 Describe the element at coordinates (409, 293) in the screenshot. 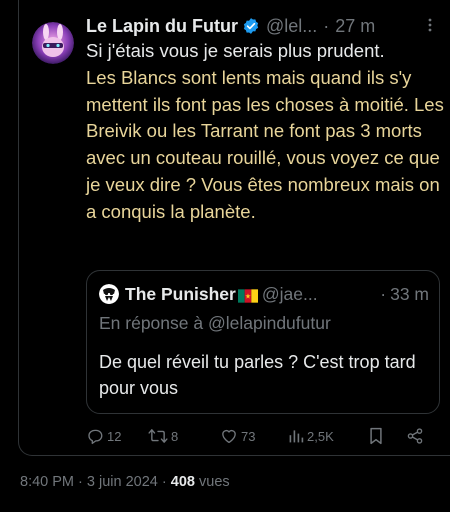

I see `quoted-tweet-timestamp: 33 m` at that location.